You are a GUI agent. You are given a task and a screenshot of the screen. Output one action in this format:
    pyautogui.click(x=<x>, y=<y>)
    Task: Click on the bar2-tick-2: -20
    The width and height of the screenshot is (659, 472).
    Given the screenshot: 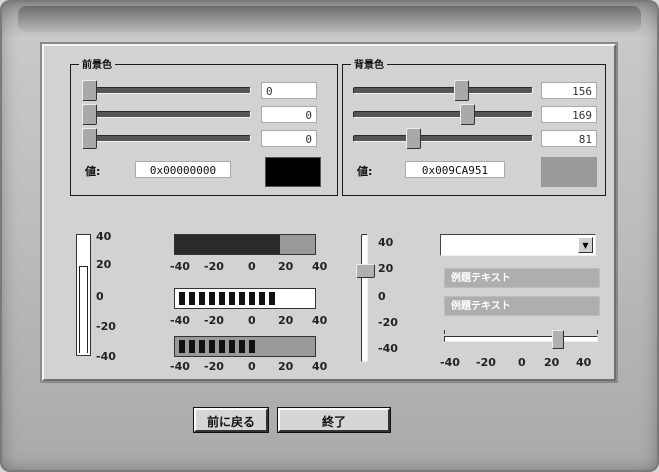 What is the action you would take?
    pyautogui.click(x=214, y=320)
    